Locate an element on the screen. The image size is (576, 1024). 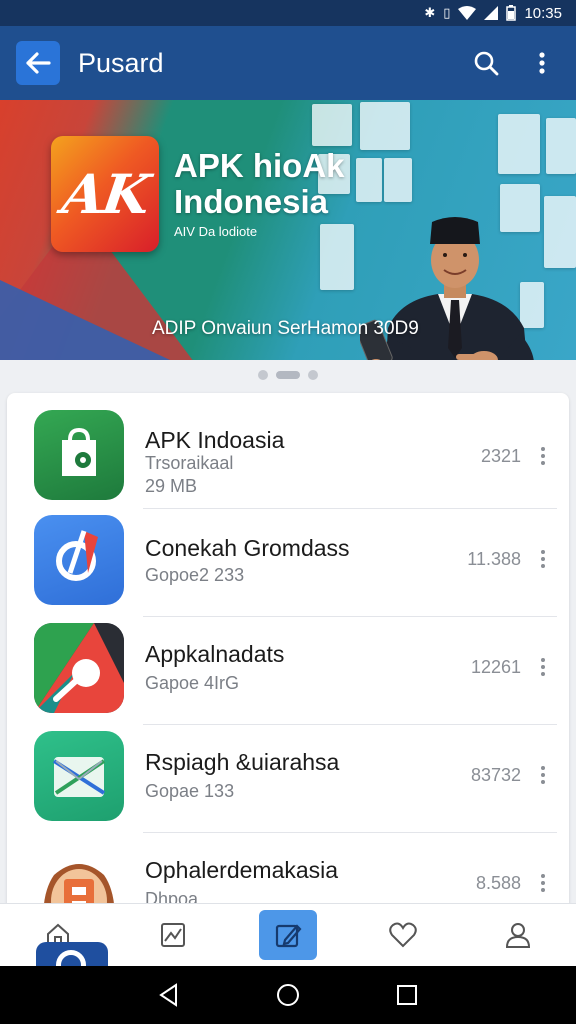
list-item: Conekah Gromdass Gopoe2 233 11.388 is located at coordinates (288, 563).